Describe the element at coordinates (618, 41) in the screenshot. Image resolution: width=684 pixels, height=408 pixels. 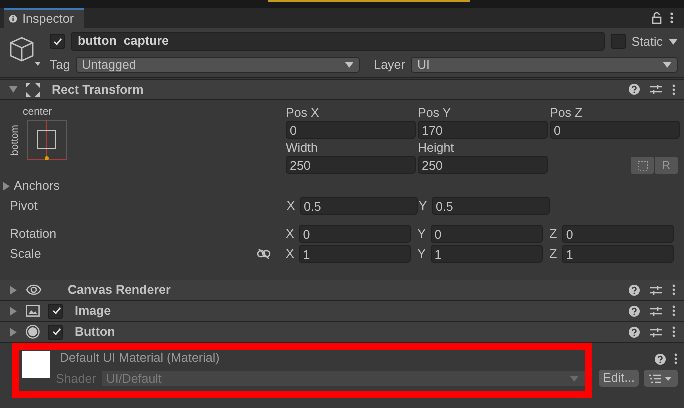
I see `static-checkbox` at that location.